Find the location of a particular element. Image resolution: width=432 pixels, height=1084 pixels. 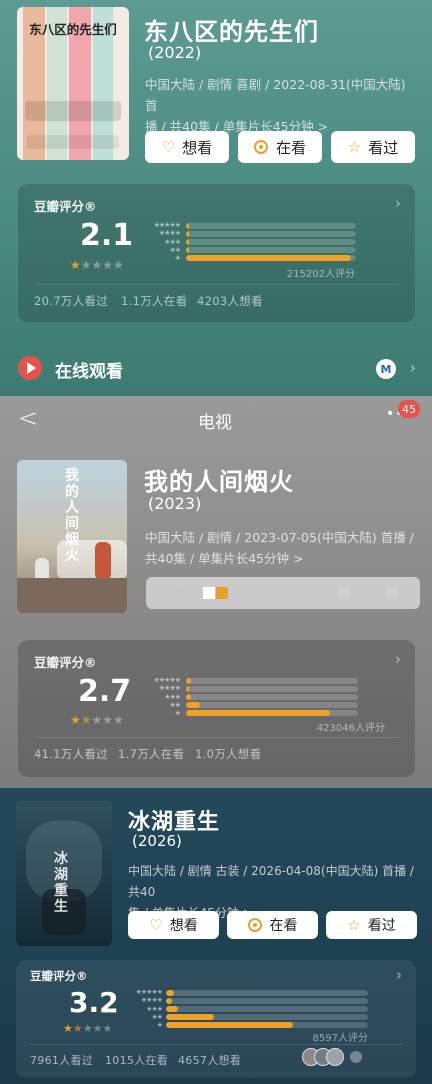

rating-count: 423046人评分 is located at coordinates (350, 728).